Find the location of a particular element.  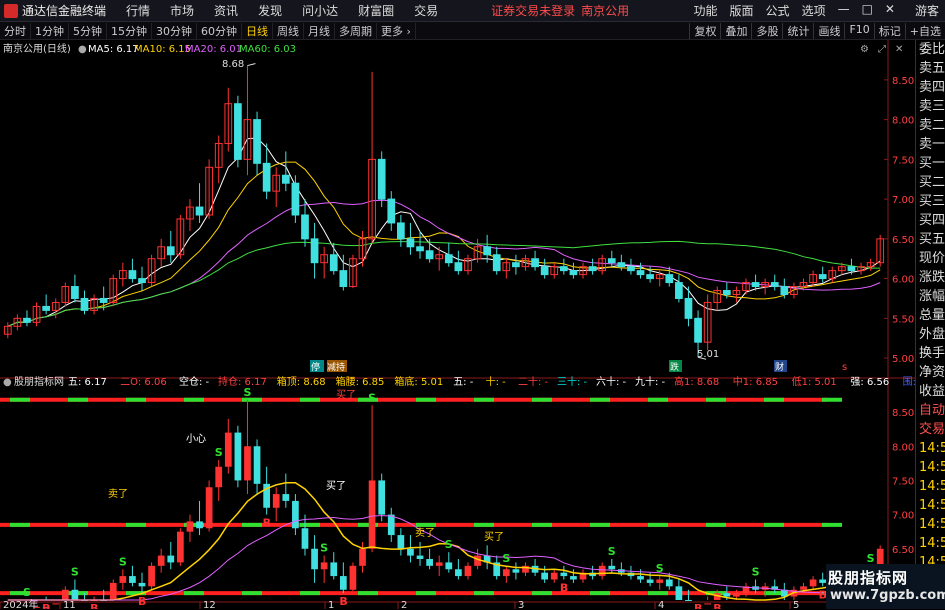

tool-mark: 标记 is located at coordinates (889, 30).